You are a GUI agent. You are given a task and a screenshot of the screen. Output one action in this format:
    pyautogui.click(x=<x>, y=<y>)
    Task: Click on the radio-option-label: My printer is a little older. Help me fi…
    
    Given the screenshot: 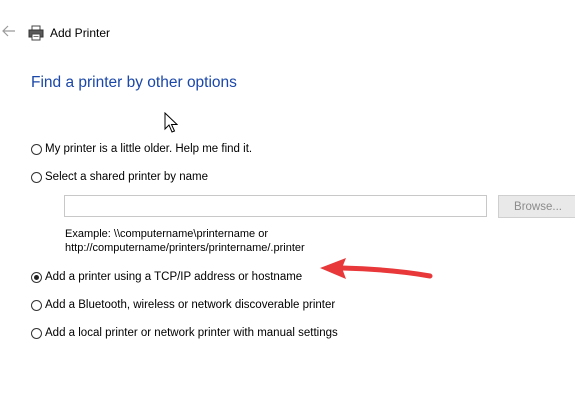 What is the action you would take?
    pyautogui.click(x=149, y=149)
    